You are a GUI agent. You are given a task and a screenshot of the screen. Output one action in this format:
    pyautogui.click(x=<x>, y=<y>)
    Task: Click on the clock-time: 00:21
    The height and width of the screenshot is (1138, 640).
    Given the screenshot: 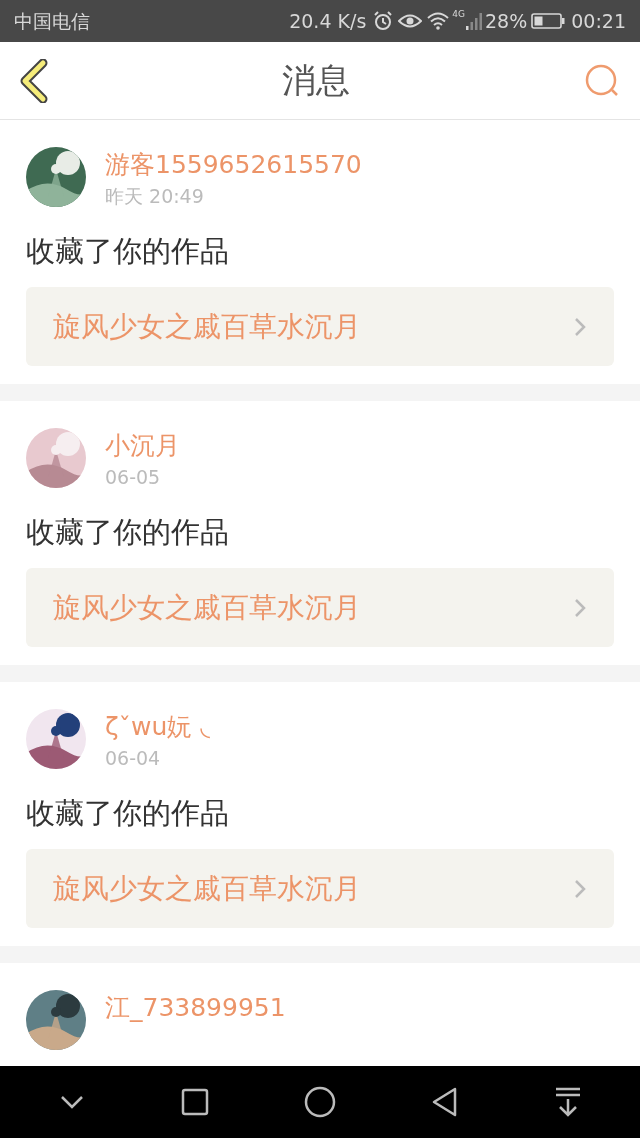 What is the action you would take?
    pyautogui.click(x=598, y=21)
    